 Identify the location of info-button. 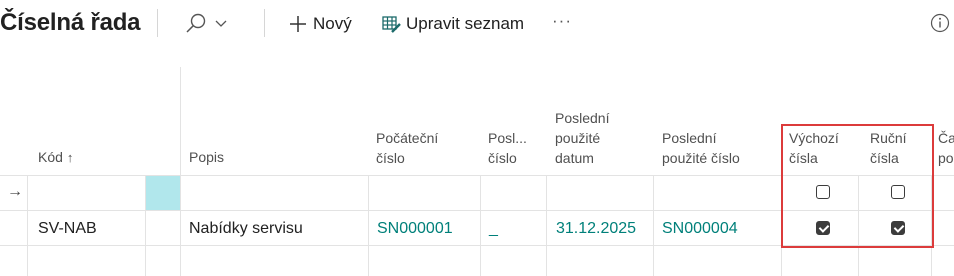
(940, 23).